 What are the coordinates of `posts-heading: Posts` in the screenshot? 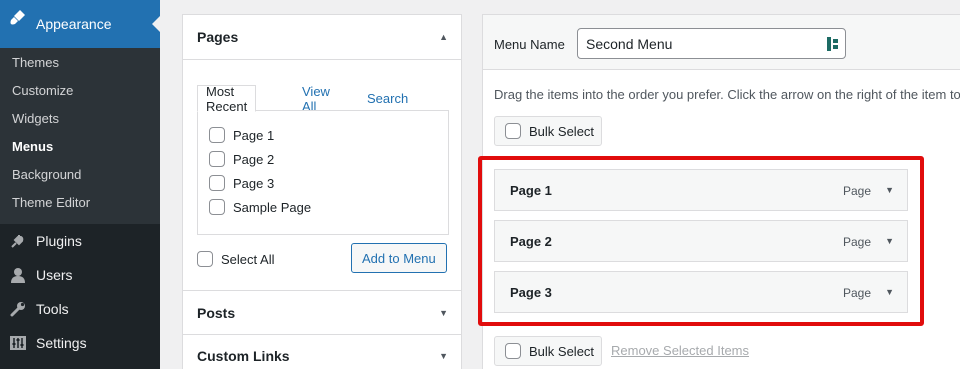 It's located at (216, 313).